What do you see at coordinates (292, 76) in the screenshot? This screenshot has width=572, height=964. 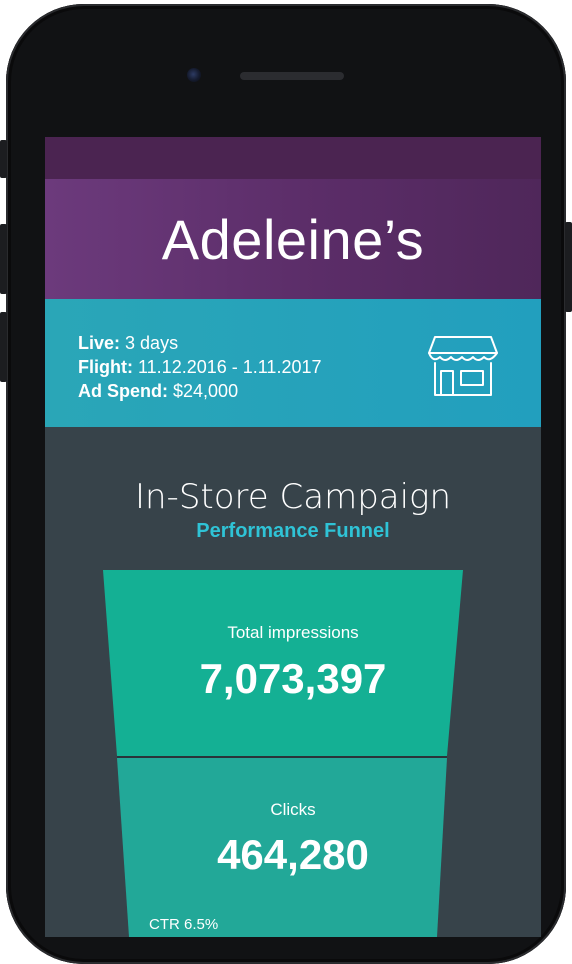 I see `earpiece-speaker` at bounding box center [292, 76].